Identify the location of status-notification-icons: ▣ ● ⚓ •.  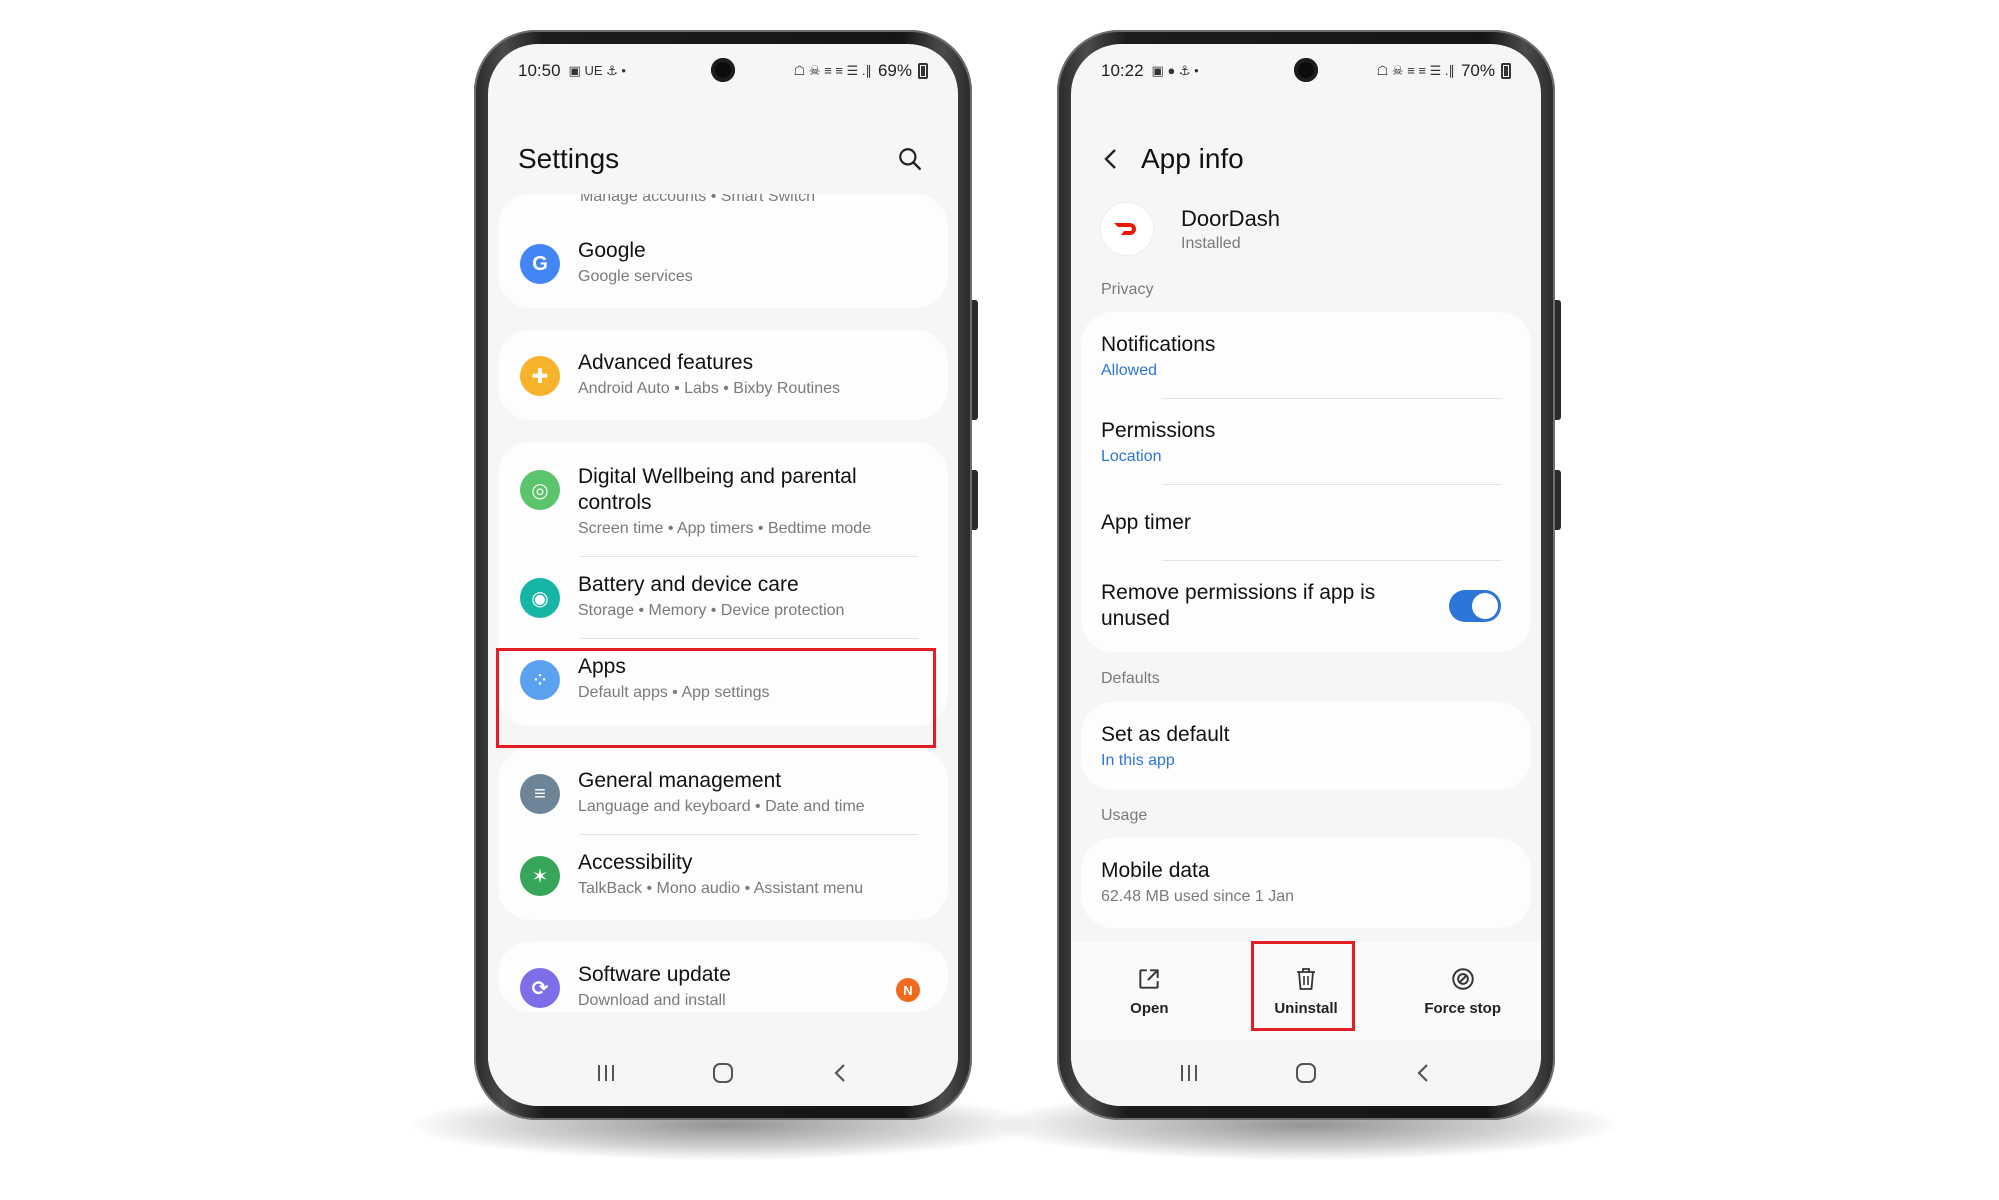
(1175, 70).